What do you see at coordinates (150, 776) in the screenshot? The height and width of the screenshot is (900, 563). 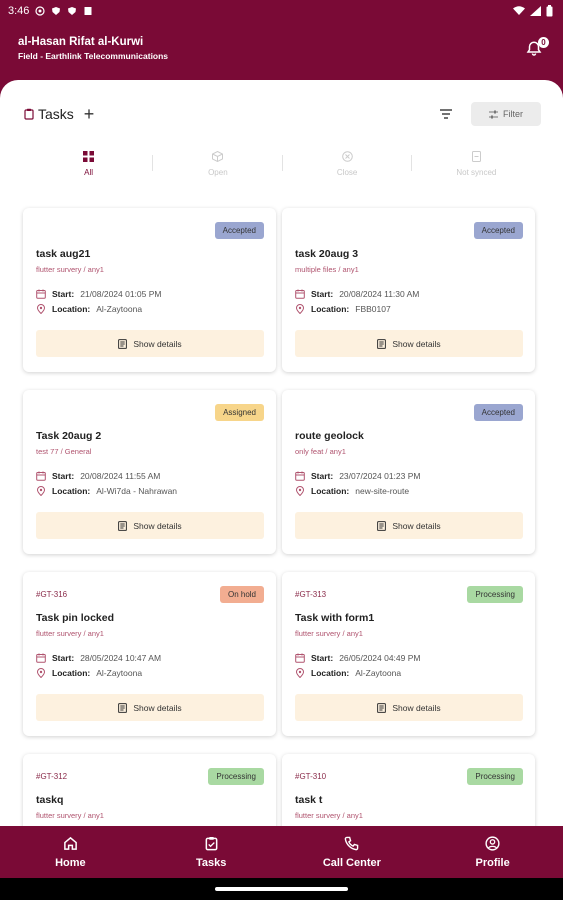 I see `card-topline: #GT-312 Processing` at bounding box center [150, 776].